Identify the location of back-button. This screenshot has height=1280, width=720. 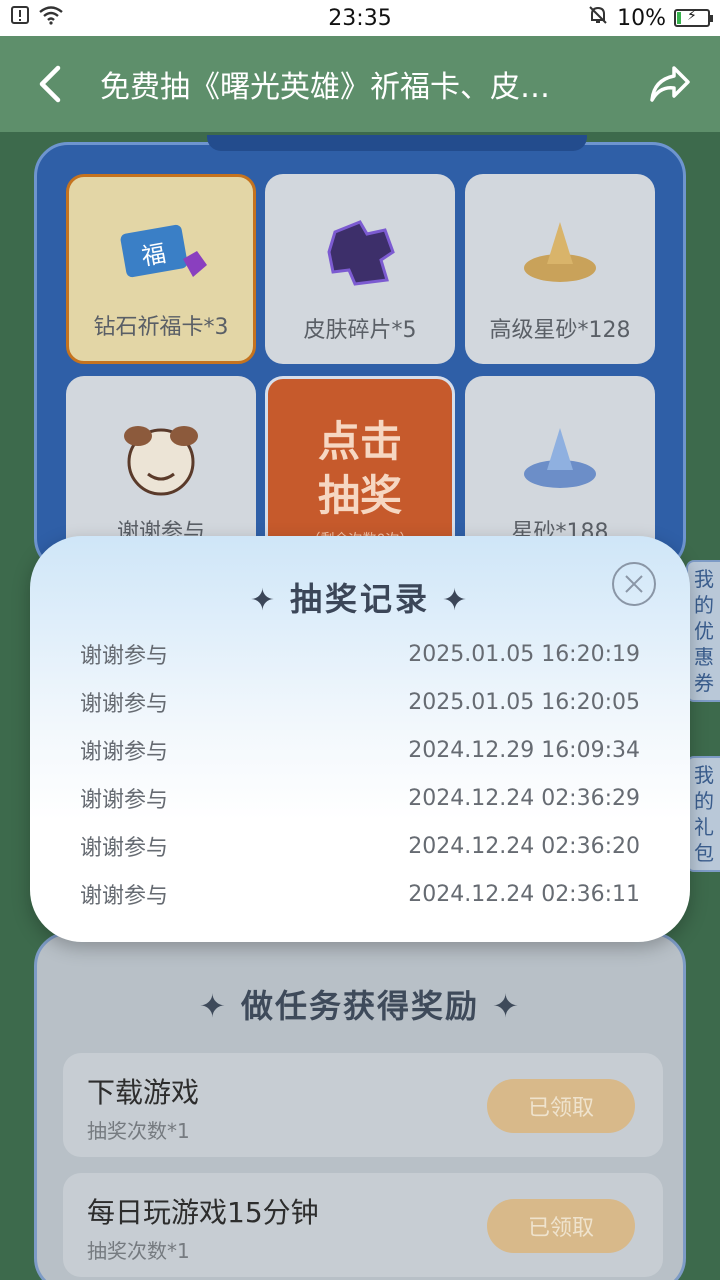
(50, 84).